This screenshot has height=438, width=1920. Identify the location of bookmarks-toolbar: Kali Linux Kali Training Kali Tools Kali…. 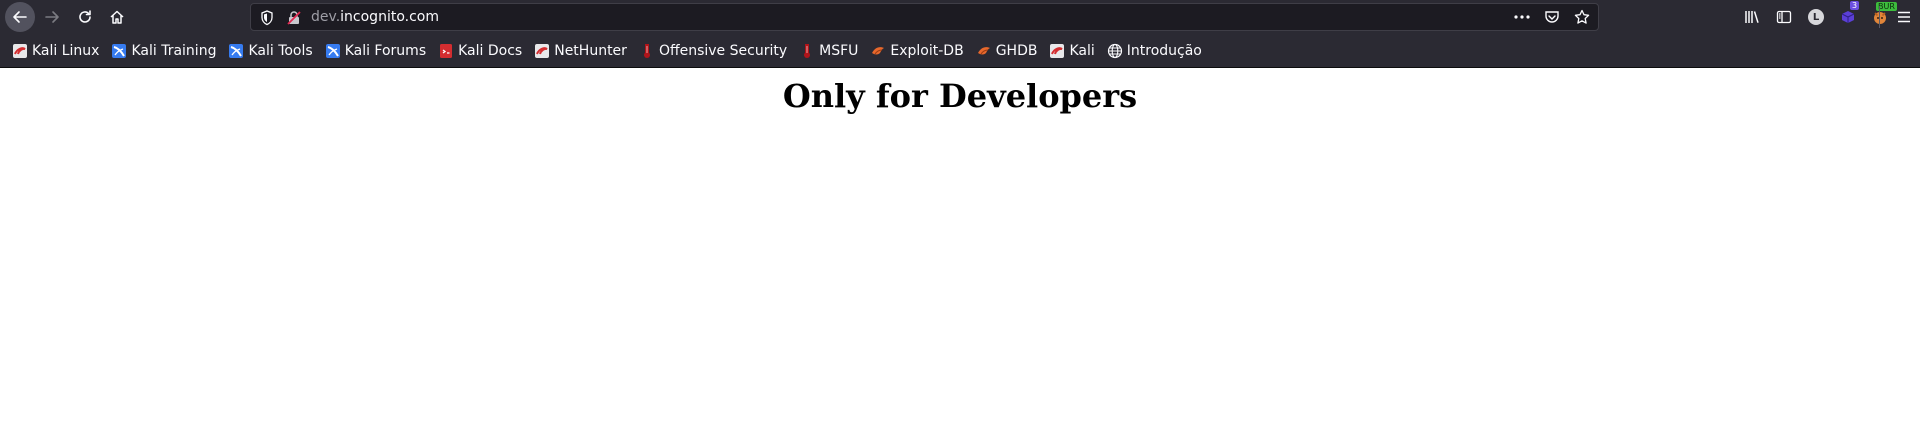
(960, 51).